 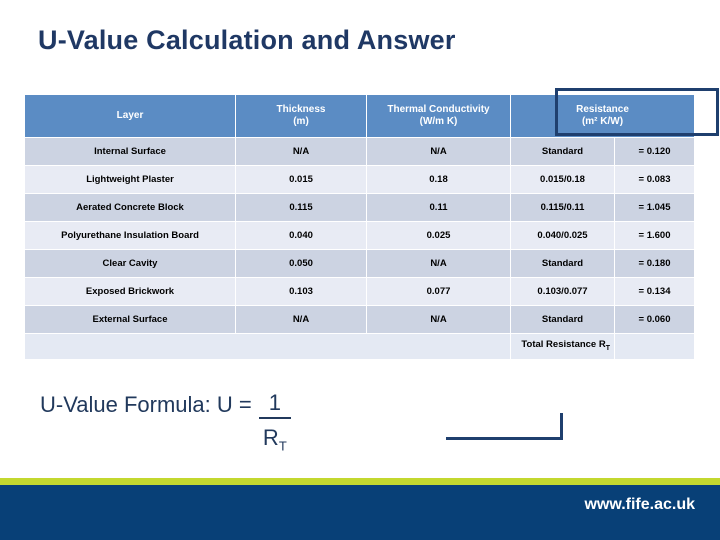 I want to click on cell-layer: External Surface, so click(x=130, y=319).